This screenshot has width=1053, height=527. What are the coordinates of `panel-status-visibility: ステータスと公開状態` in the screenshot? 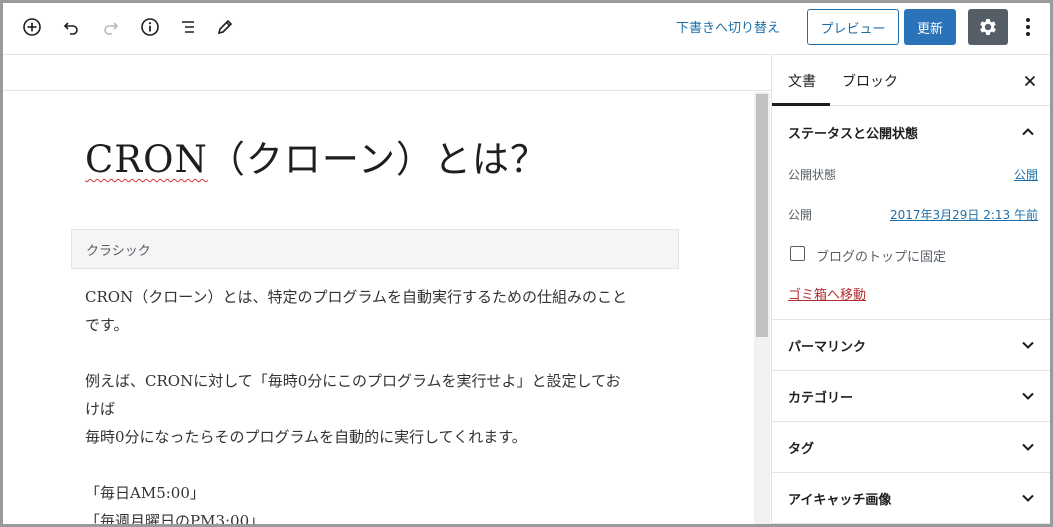 It's located at (911, 132).